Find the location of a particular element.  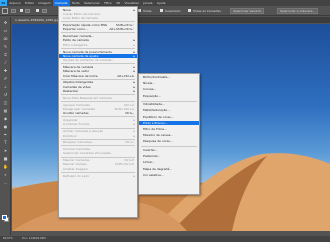

healing-brush-tool-icon: ✚ is located at coordinates (5, 70).